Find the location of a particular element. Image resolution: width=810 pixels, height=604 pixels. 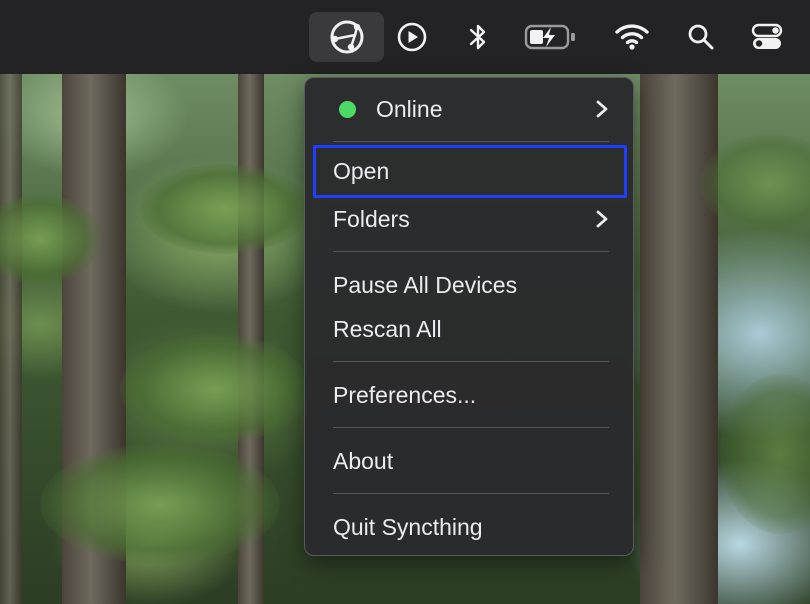

battery-status-item is located at coordinates (551, 37).